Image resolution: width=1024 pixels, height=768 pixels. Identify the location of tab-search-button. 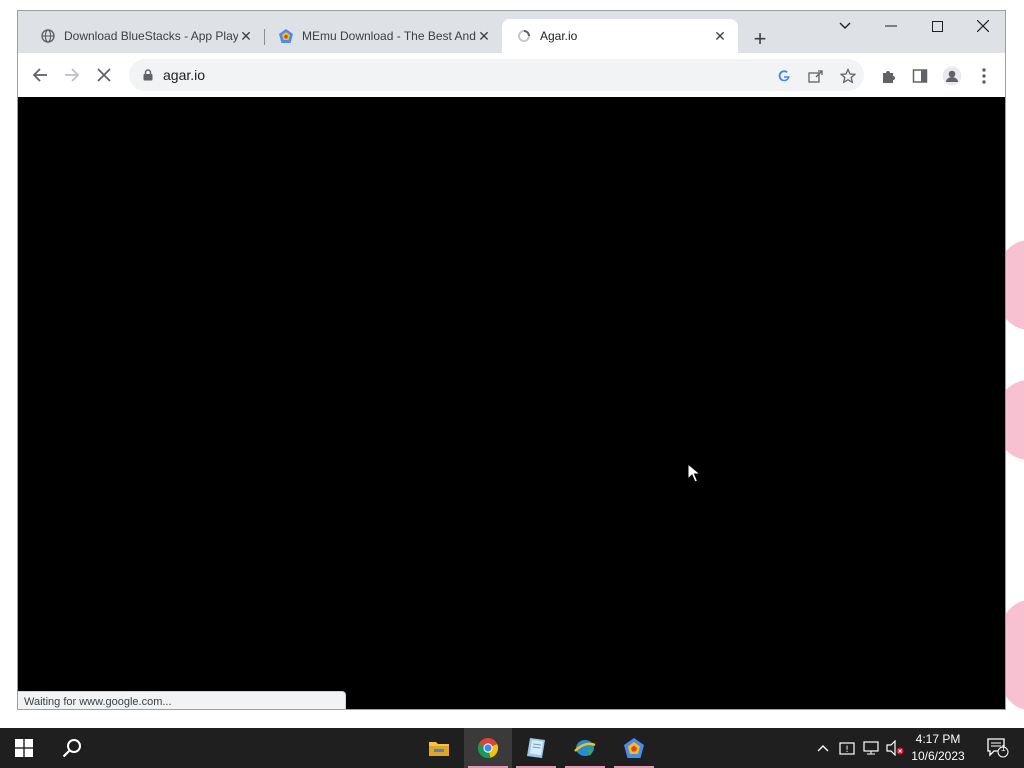
(845, 26).